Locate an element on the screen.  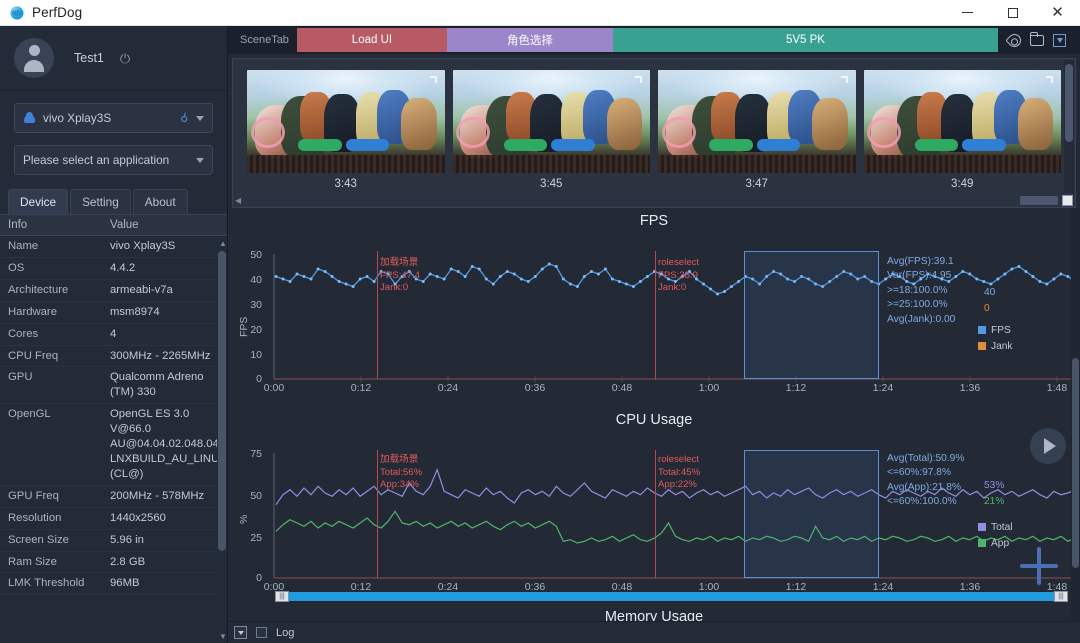
screenshot-vscrollbar is located at coordinates (1069, 126).